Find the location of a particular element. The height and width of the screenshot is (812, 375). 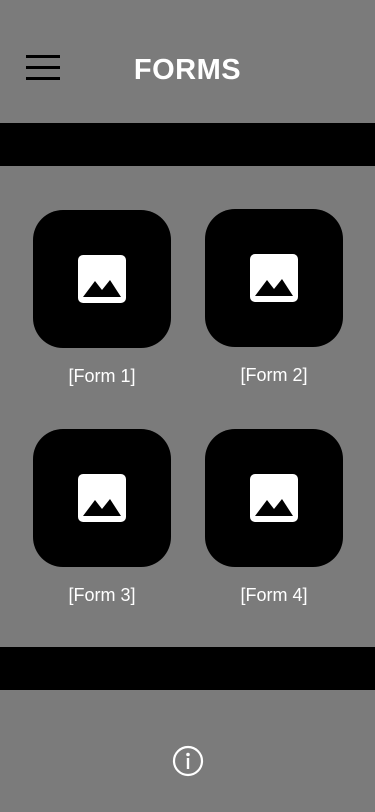

form-tile-1: [Form 1] is located at coordinates (102, 298).